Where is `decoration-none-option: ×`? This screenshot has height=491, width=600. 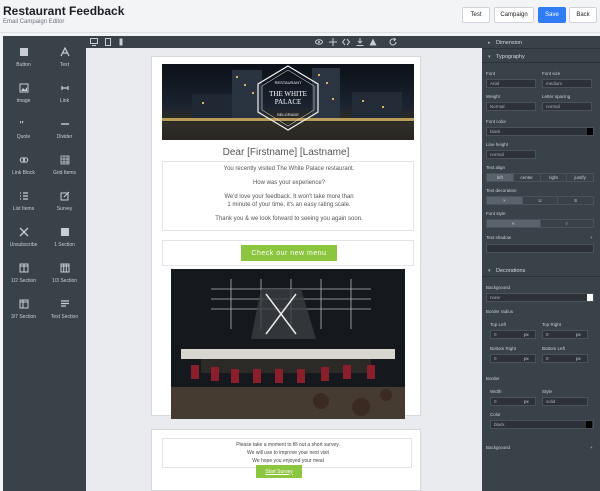 decoration-none-option: × is located at coordinates (505, 200).